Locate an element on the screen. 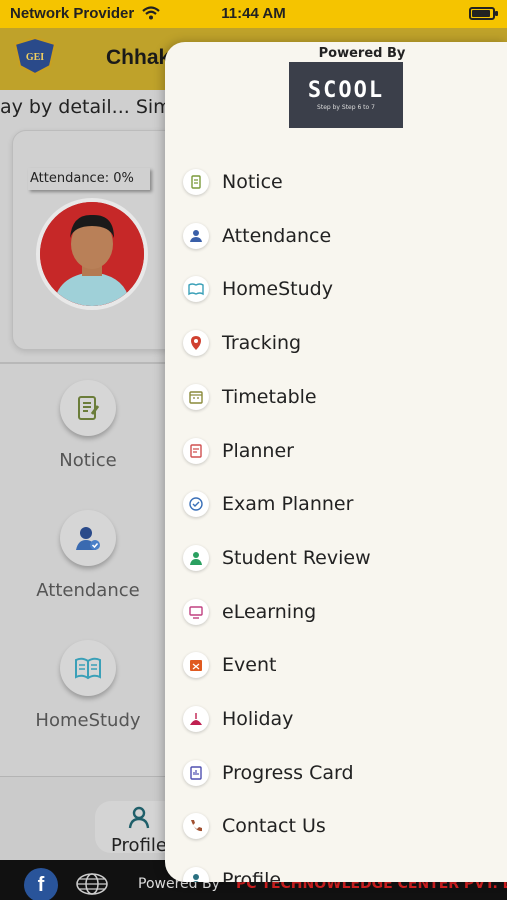  drawer-item-exam-planner: Exam Planner is located at coordinates (333, 504).